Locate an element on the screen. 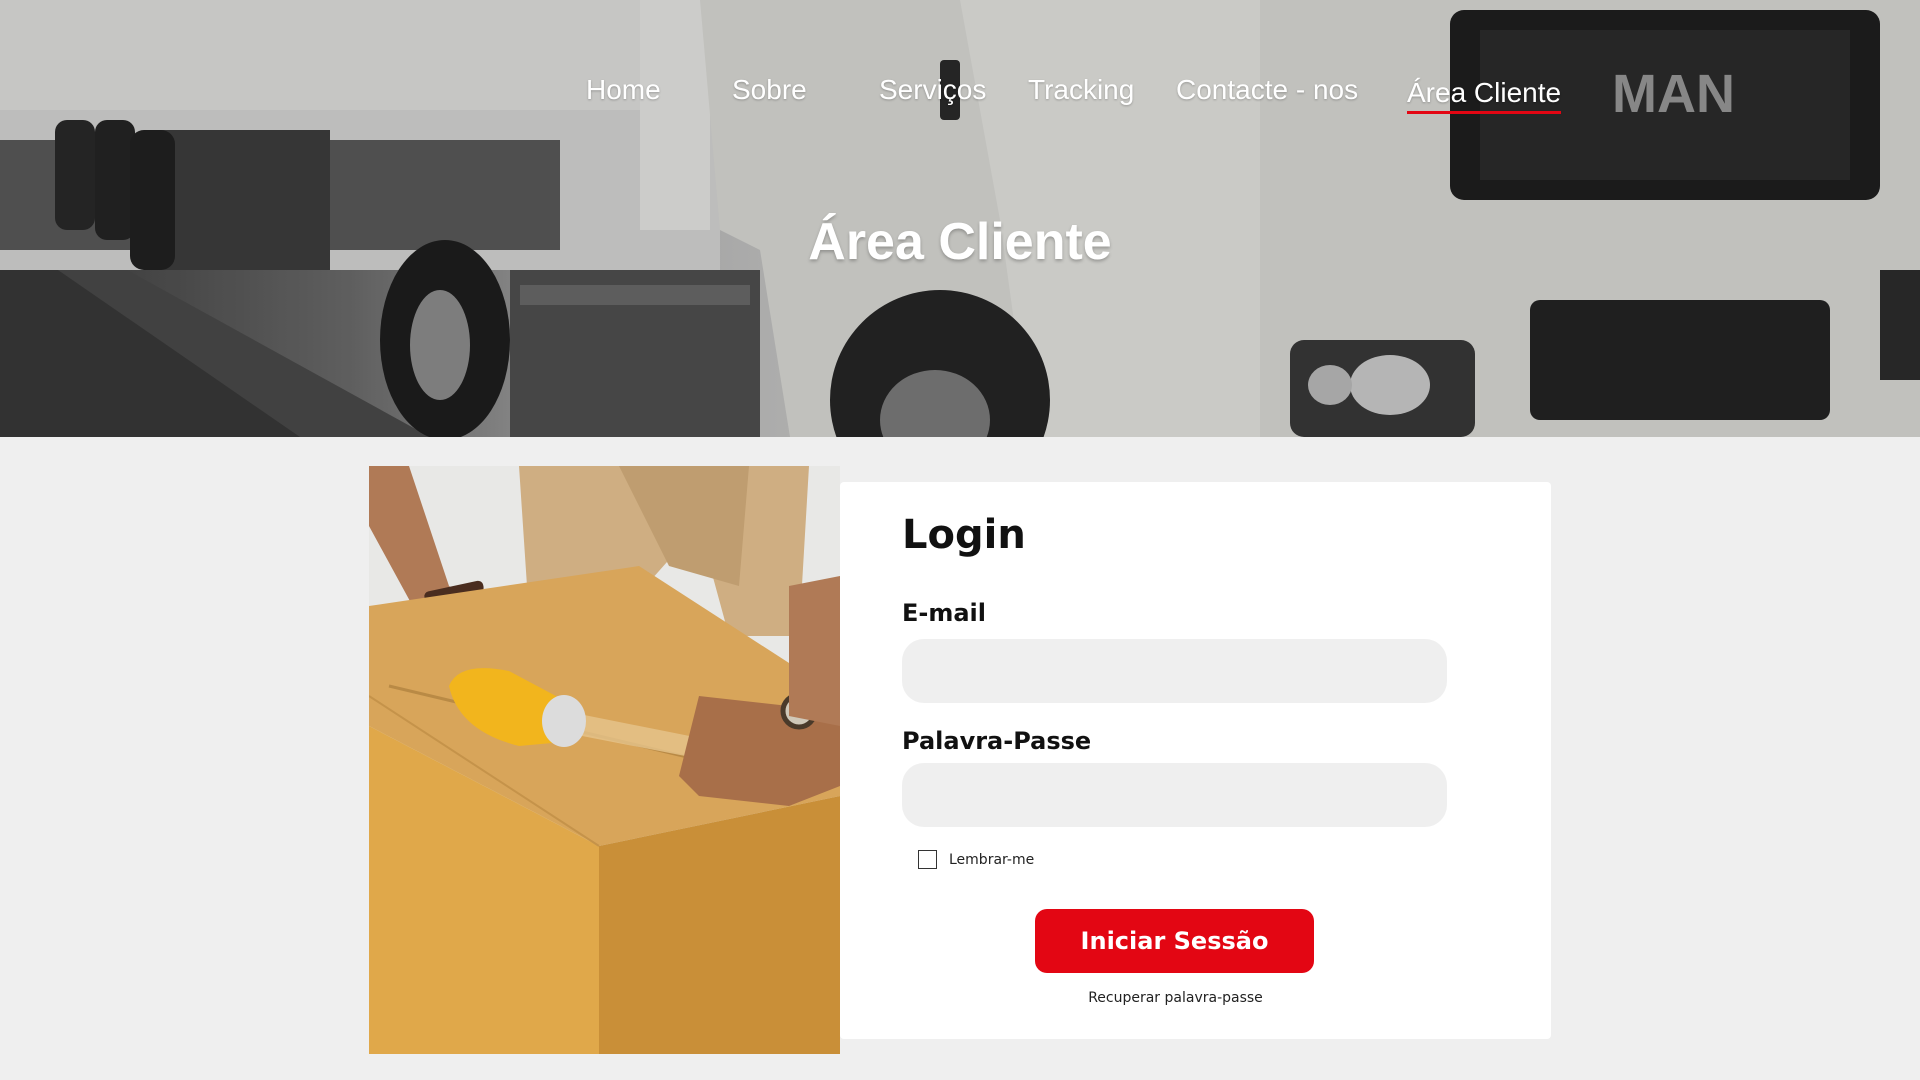 The image size is (1920, 1080). packing-box-image is located at coordinates (604, 760).